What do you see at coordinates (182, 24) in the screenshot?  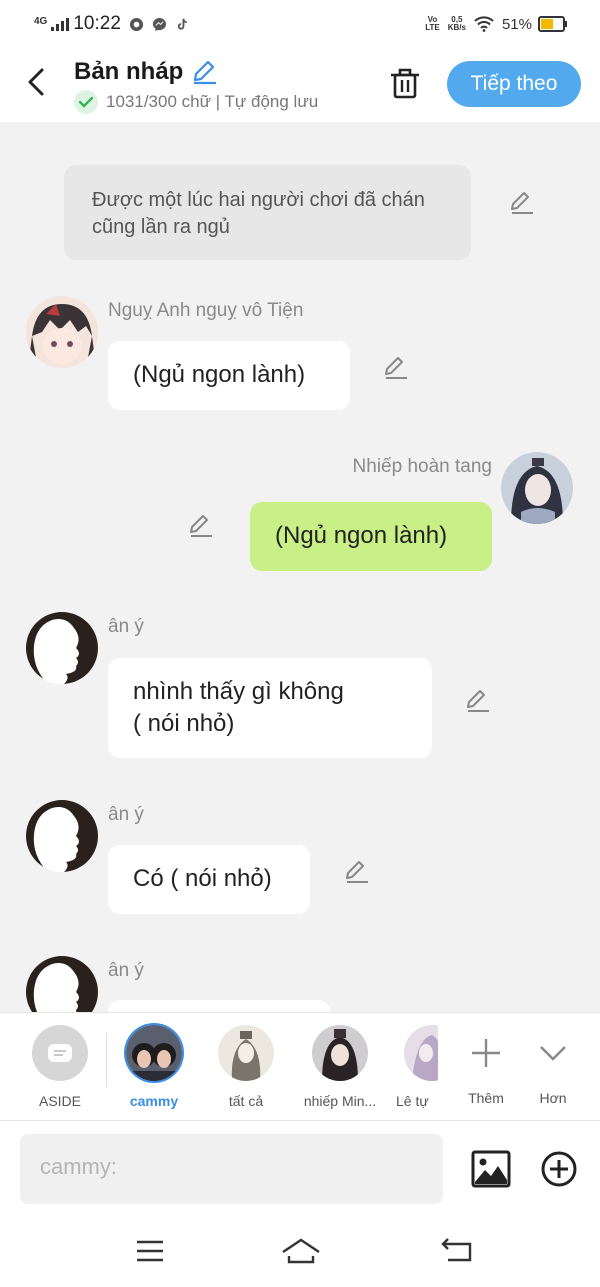 I see `tiktok-icon` at bounding box center [182, 24].